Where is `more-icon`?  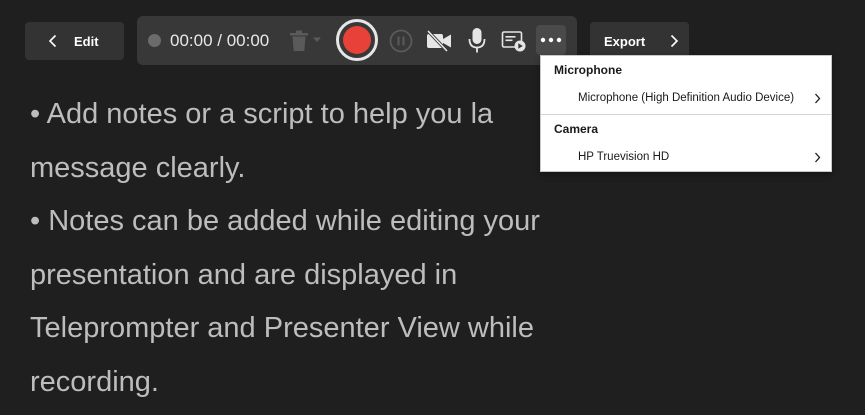 more-icon is located at coordinates (551, 40).